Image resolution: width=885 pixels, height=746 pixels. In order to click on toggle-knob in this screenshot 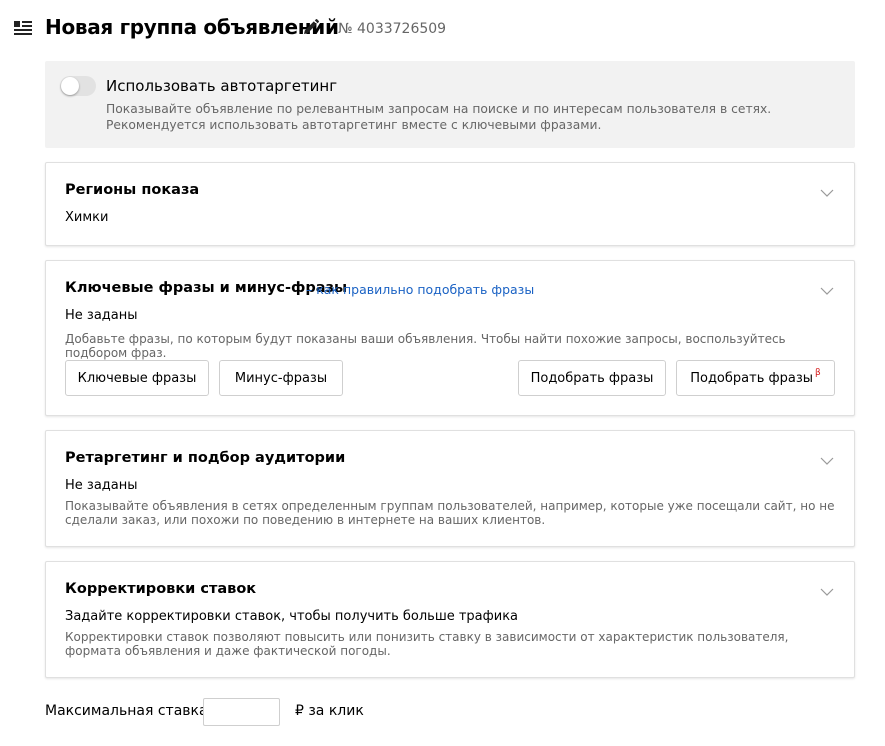, I will do `click(70, 86)`.